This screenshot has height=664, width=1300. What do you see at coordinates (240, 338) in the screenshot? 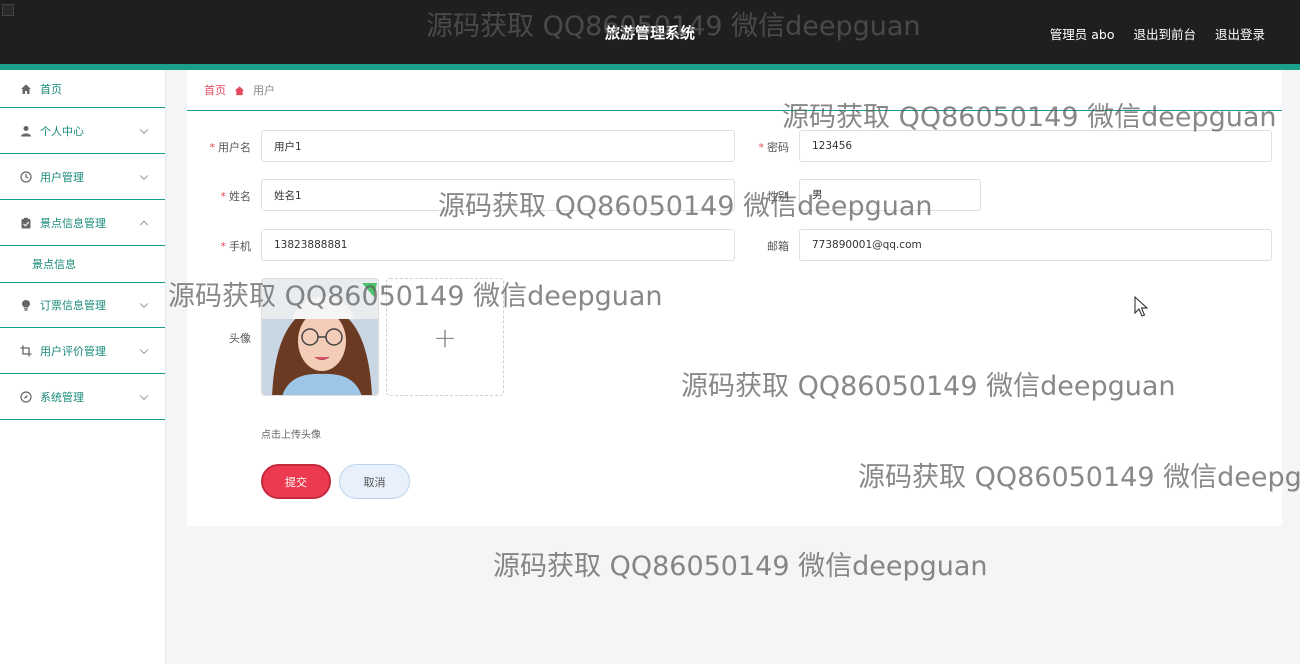
I see `avatar-label: 头像` at bounding box center [240, 338].